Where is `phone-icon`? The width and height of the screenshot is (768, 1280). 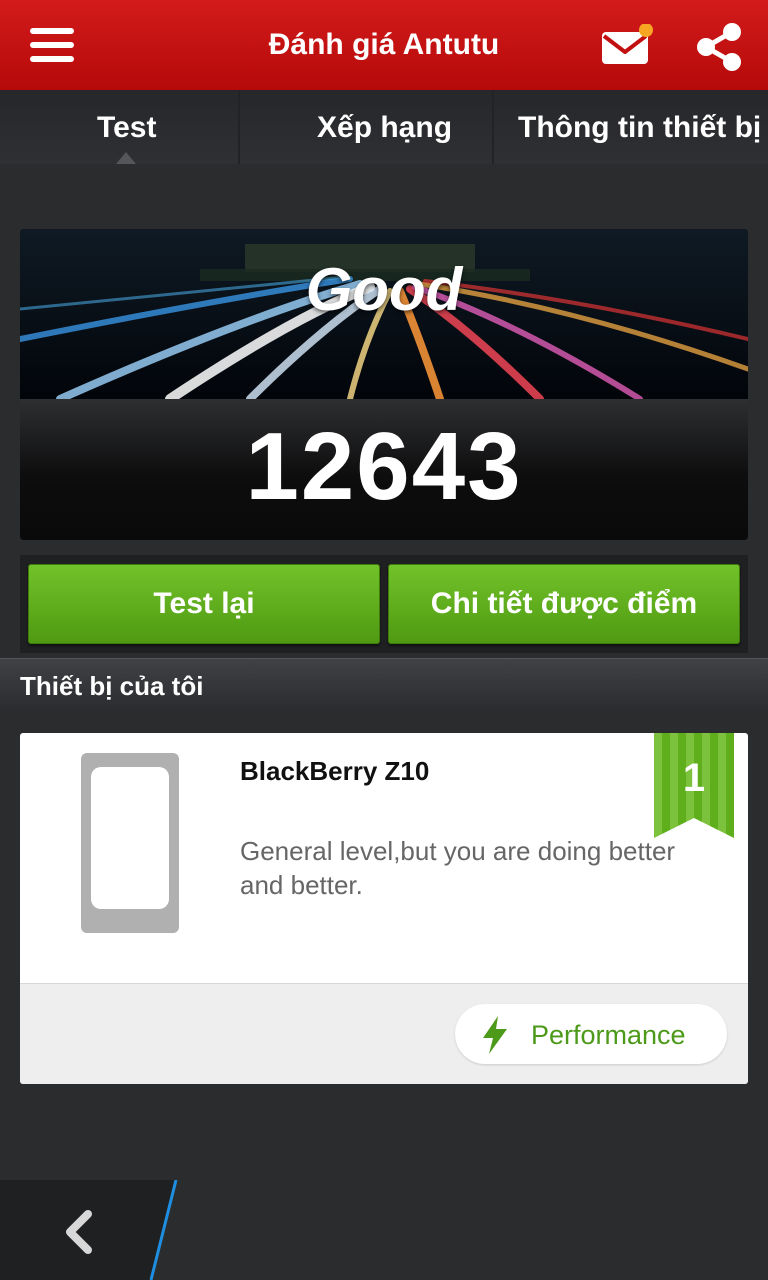
phone-icon is located at coordinates (130, 843).